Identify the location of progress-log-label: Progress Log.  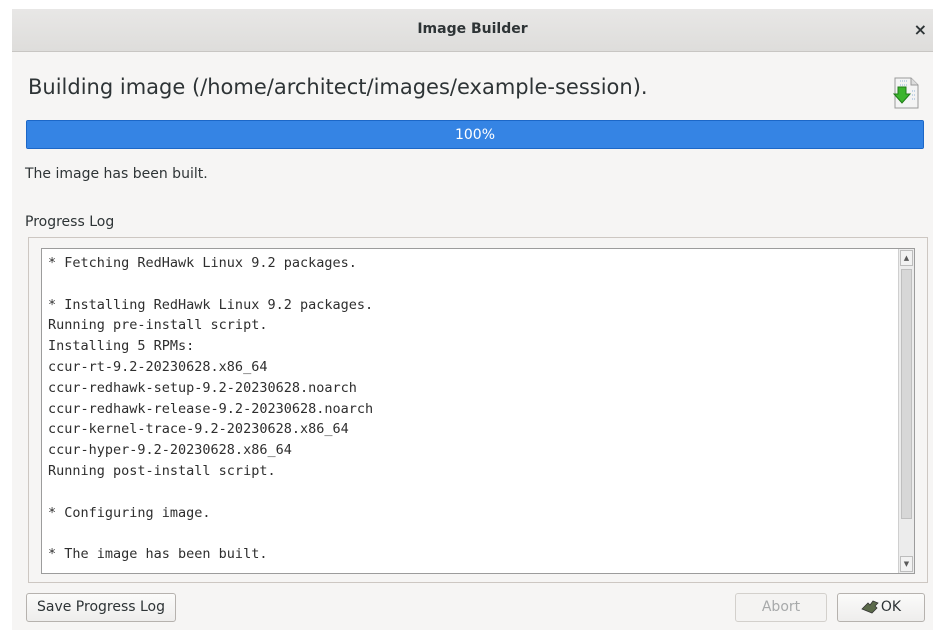
(70, 222).